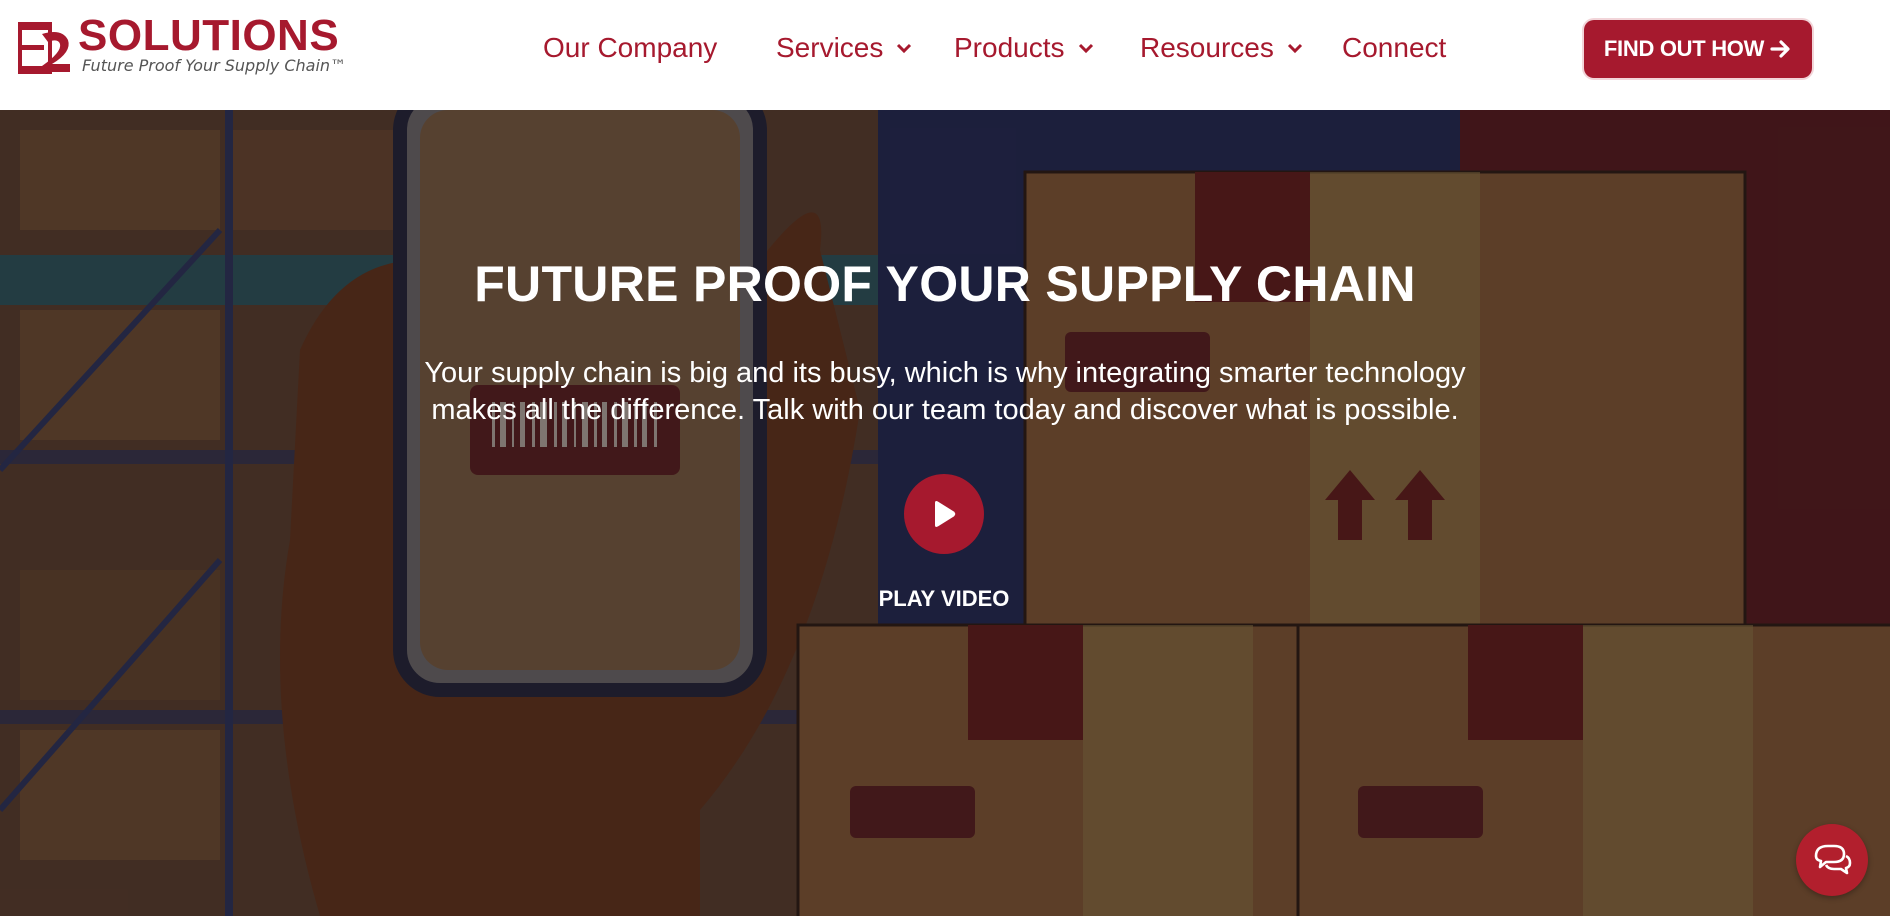  Describe the element at coordinates (209, 35) in the screenshot. I see `brand-name: SOLUTIONS` at that location.